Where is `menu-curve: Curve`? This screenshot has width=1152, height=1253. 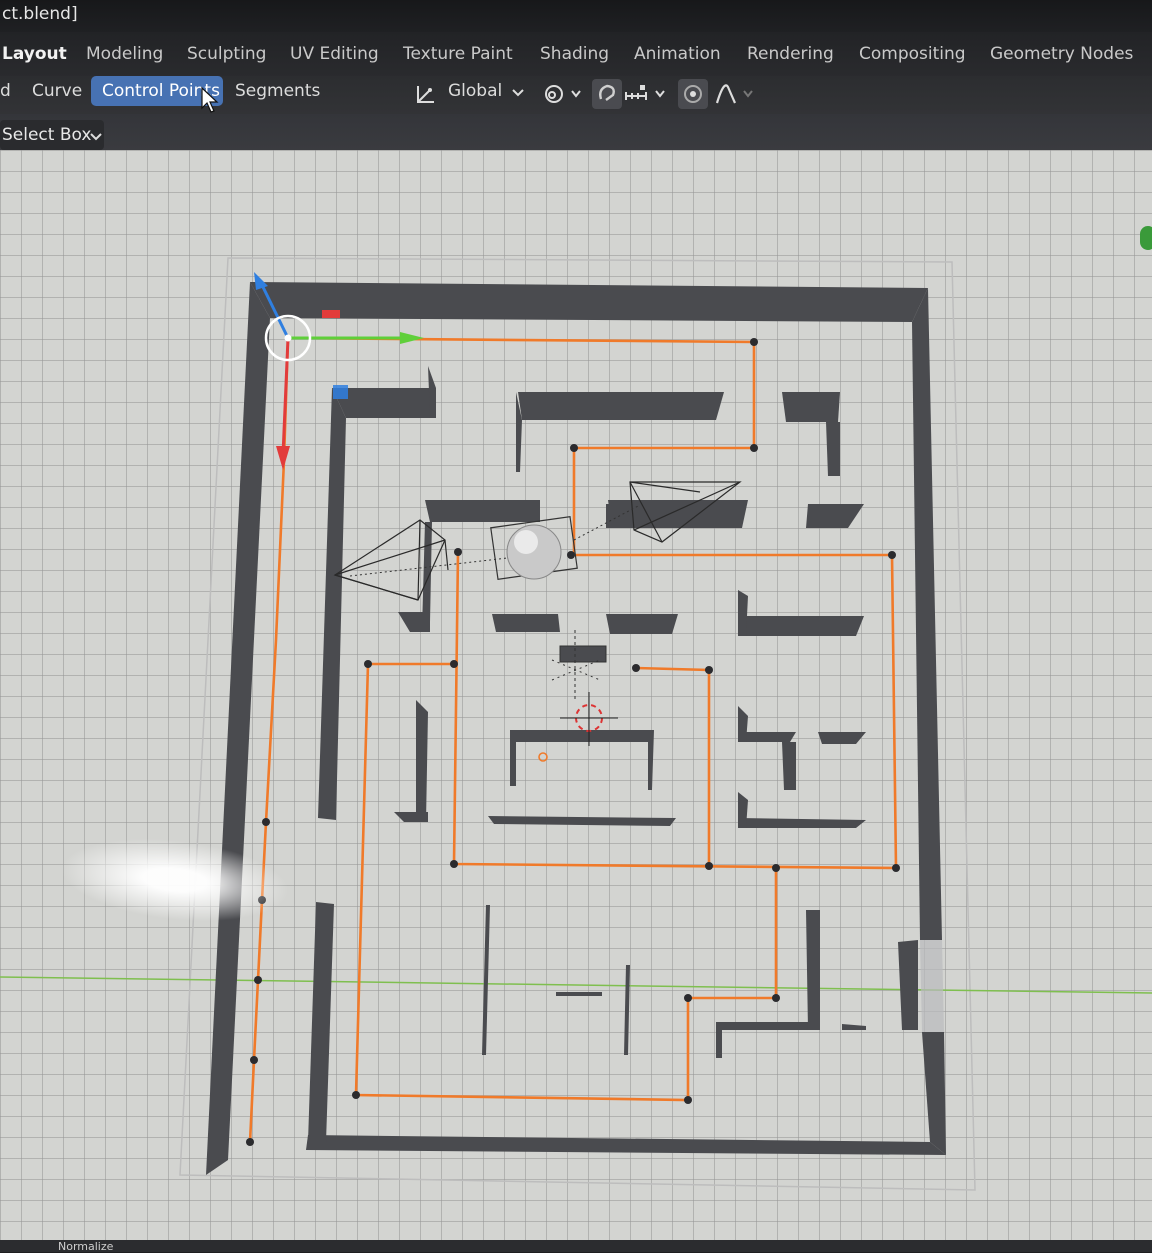
menu-curve: Curve is located at coordinates (57, 91).